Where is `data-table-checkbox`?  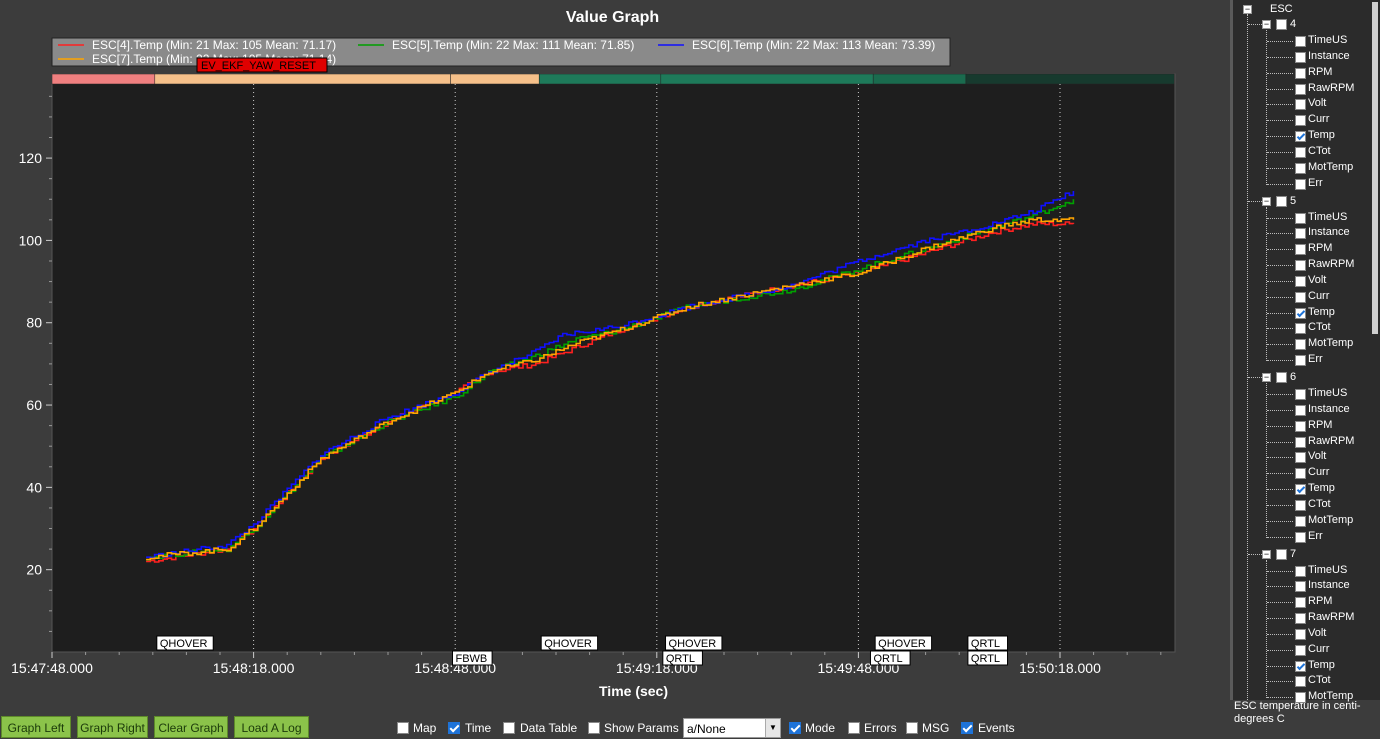 data-table-checkbox is located at coordinates (509, 728).